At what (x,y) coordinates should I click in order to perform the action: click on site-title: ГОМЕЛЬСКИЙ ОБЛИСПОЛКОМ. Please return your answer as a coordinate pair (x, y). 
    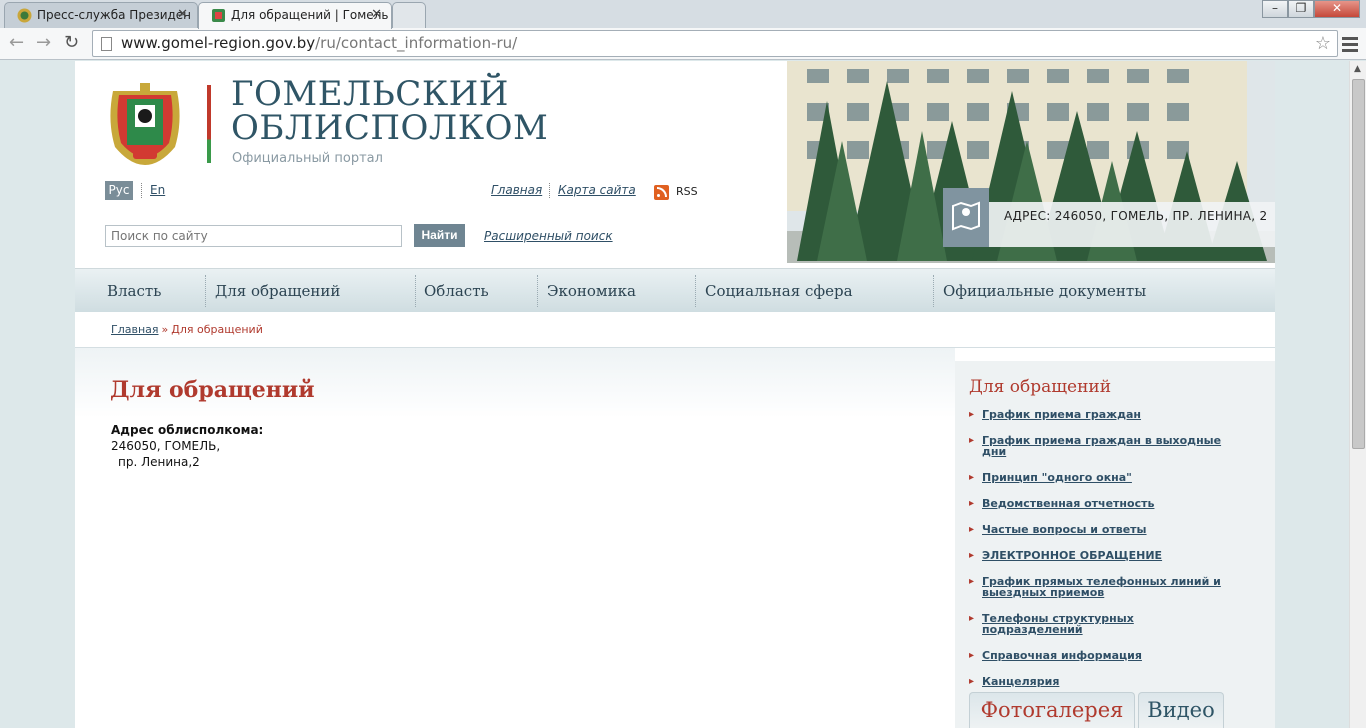
    Looking at the image, I should click on (389, 111).